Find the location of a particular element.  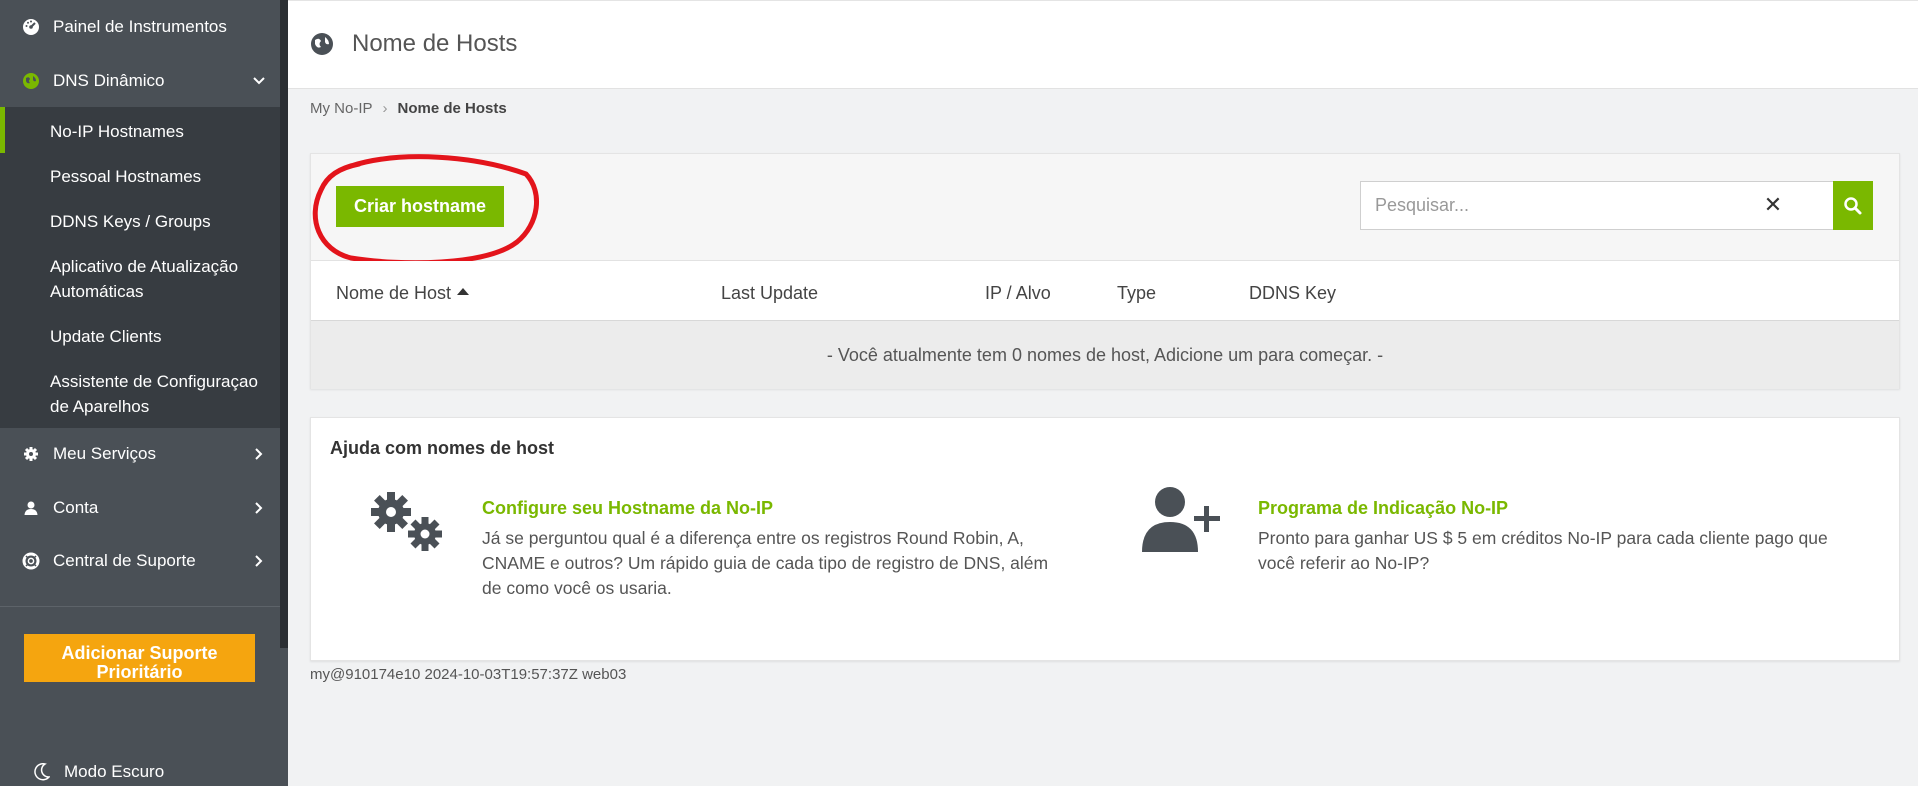

search-icon is located at coordinates (1853, 205).